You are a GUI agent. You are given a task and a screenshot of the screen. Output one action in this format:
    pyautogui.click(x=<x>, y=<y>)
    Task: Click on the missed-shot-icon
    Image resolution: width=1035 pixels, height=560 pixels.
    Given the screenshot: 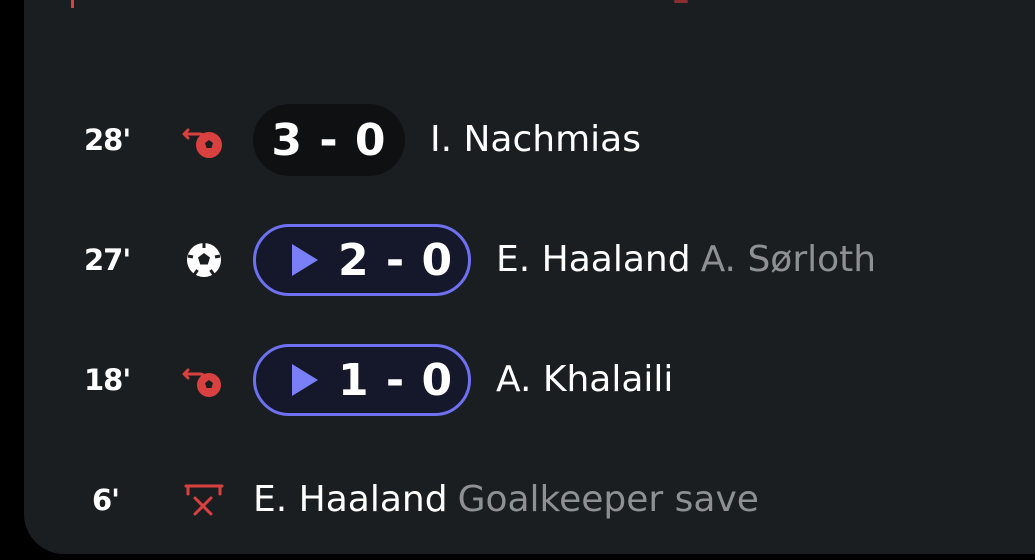 What is the action you would take?
    pyautogui.click(x=204, y=500)
    